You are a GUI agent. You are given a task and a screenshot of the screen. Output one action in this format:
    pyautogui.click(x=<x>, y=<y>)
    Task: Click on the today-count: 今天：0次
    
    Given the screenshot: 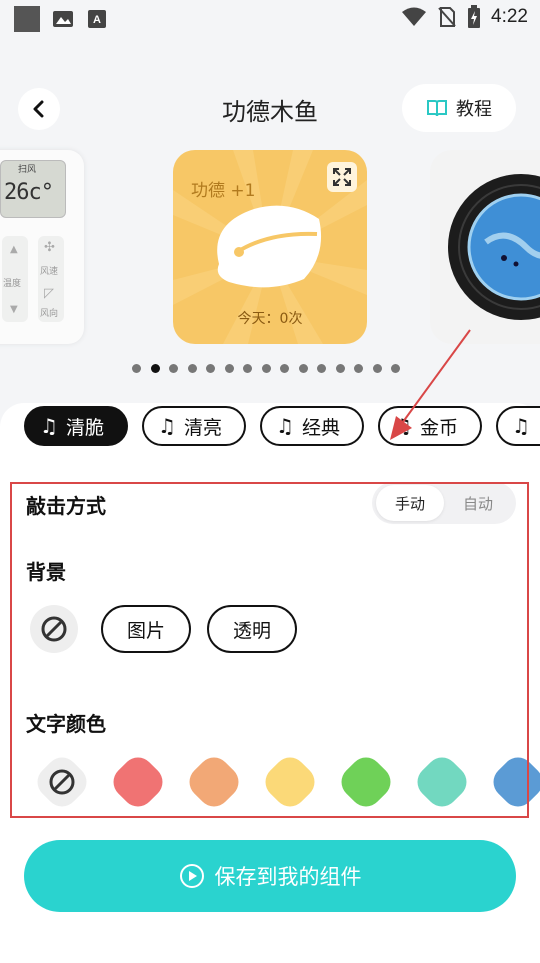 What is the action you would take?
    pyautogui.click(x=270, y=319)
    